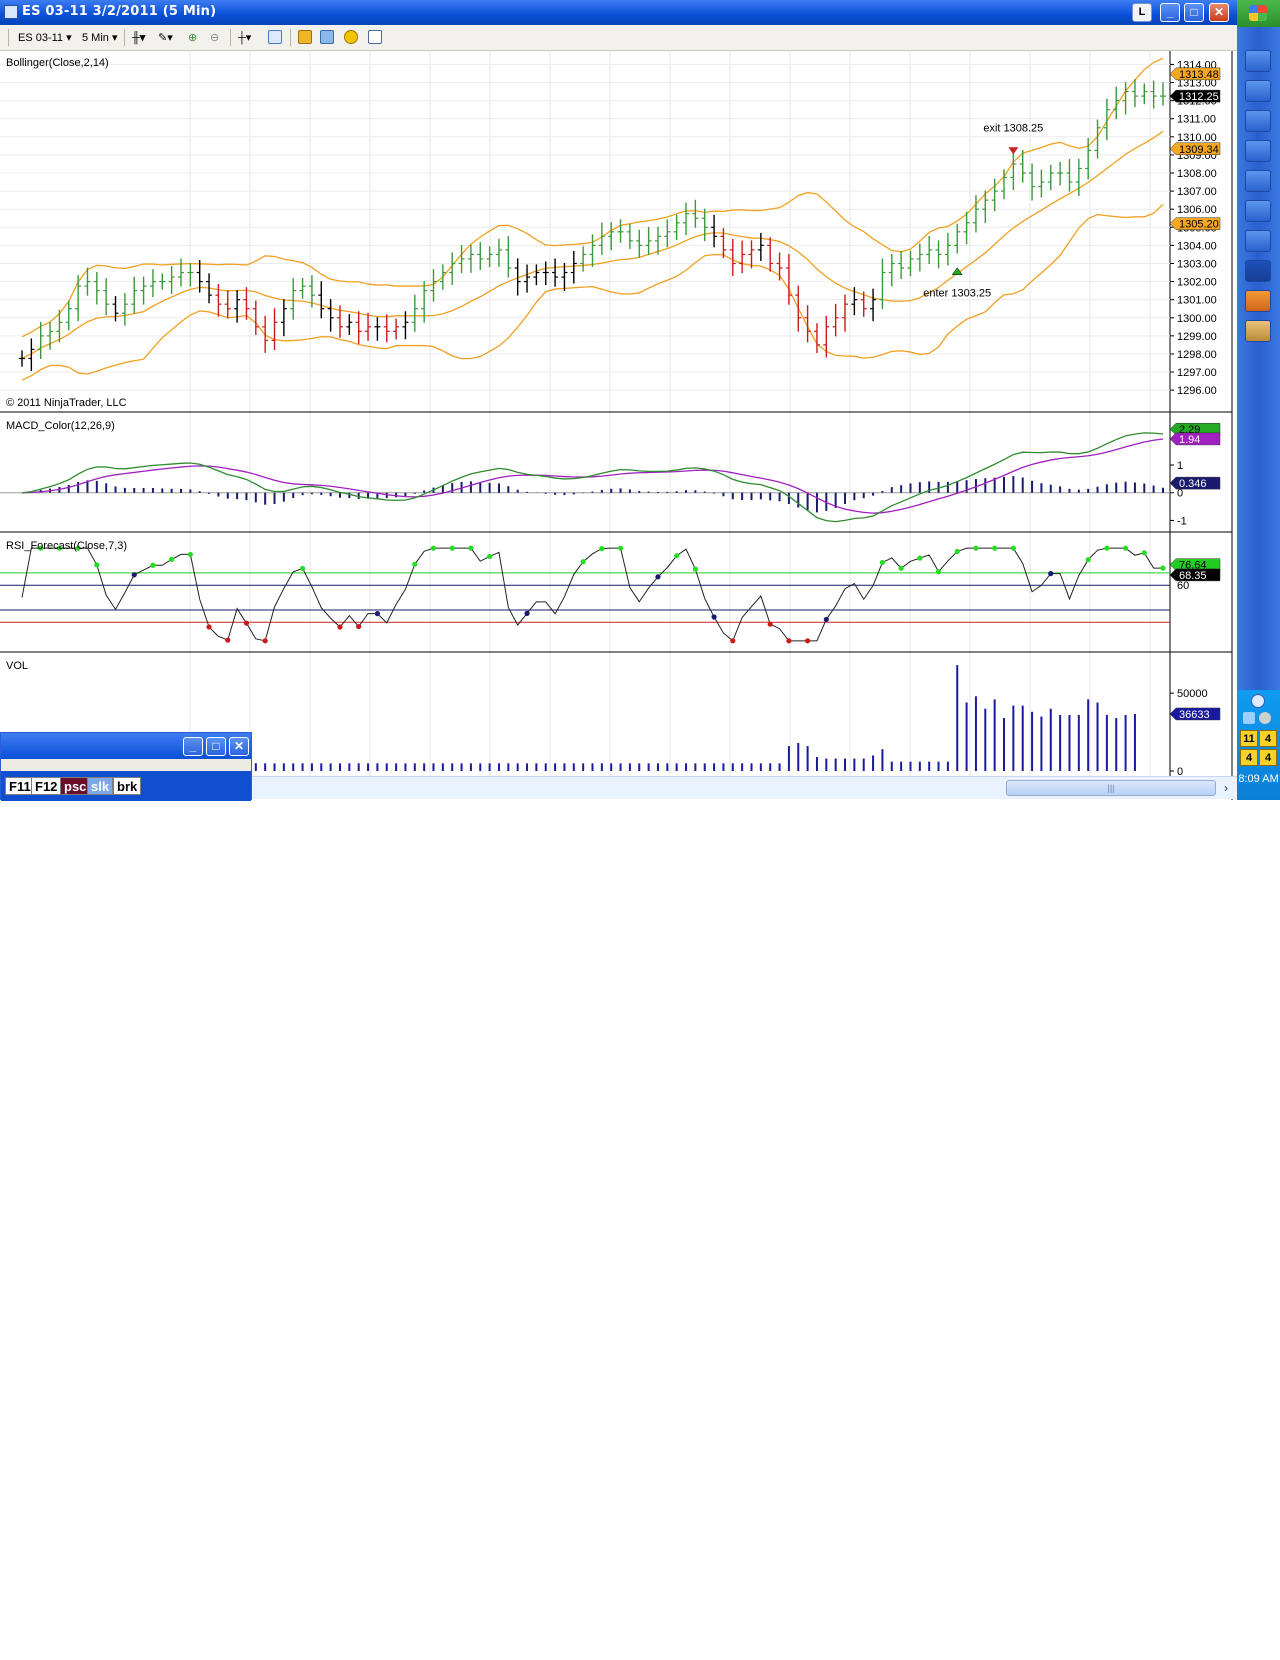 The height and width of the screenshot is (1660, 1280). What do you see at coordinates (214, 37) in the screenshot?
I see `zoom-out-icon: ⊖` at bounding box center [214, 37].